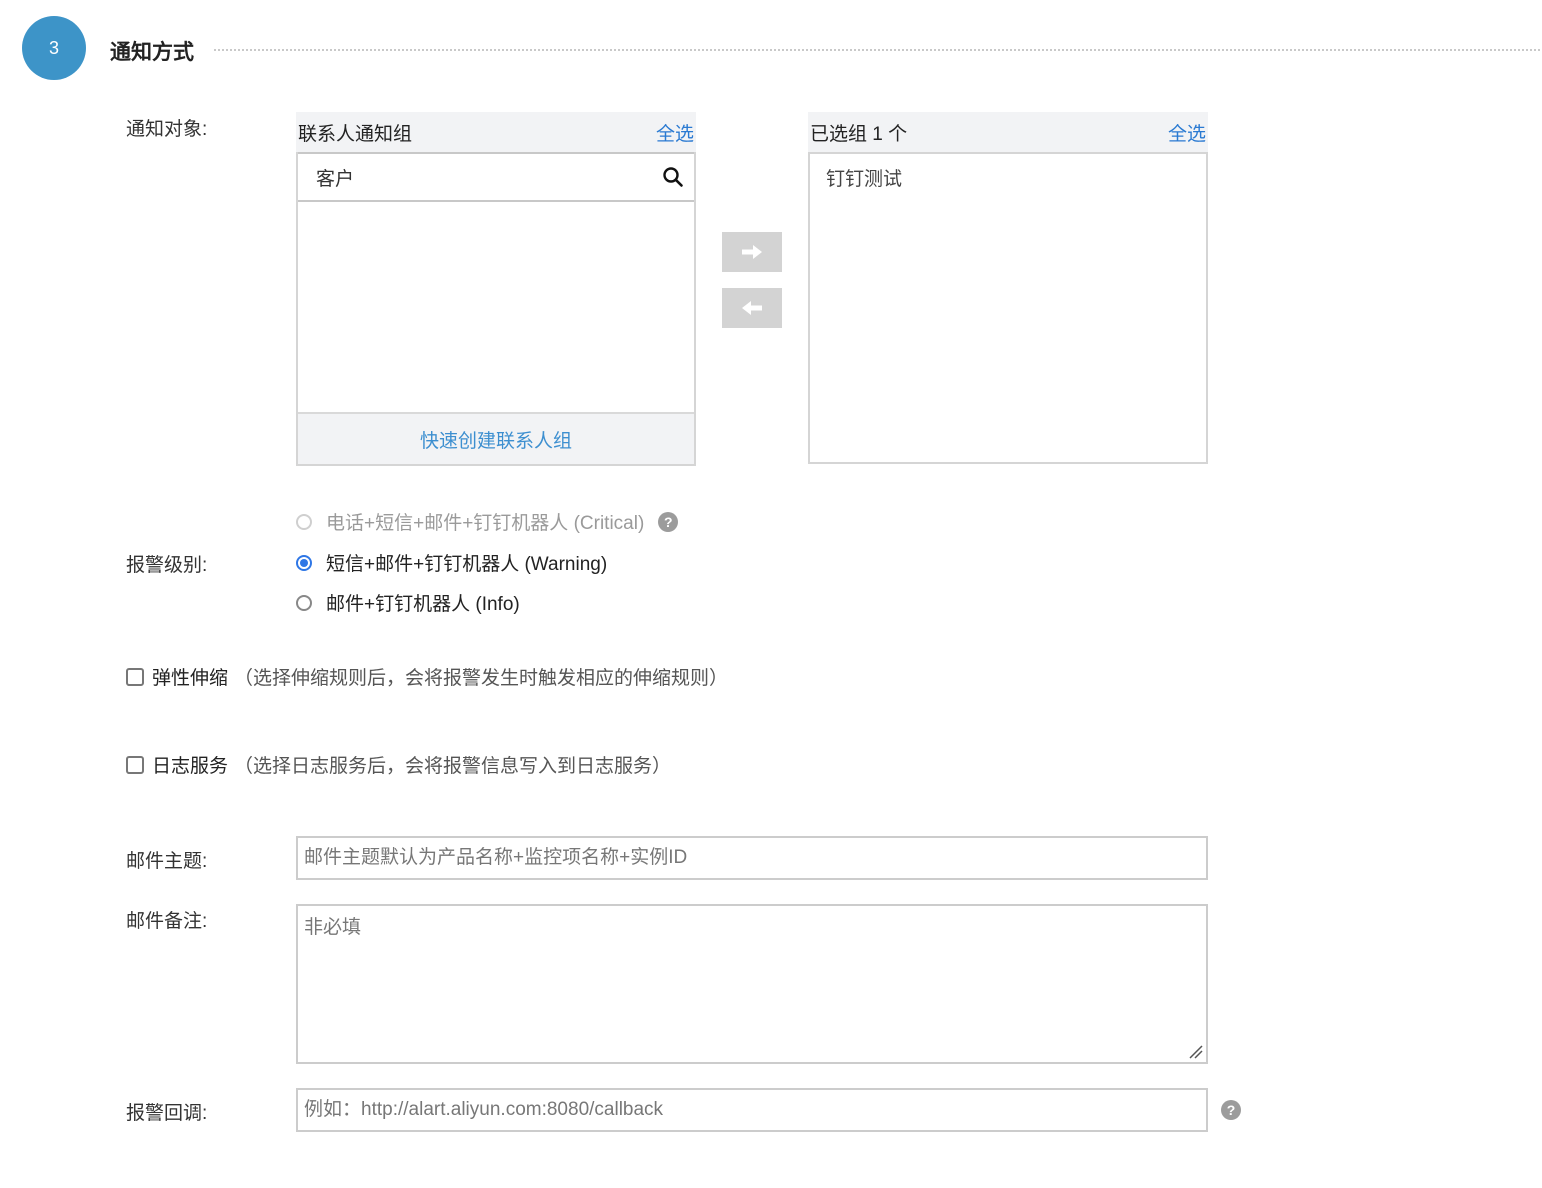 The image size is (1542, 1188). What do you see at coordinates (496, 438) in the screenshot?
I see `quick-create-contact-group-button: 快速创建联系人组` at bounding box center [496, 438].